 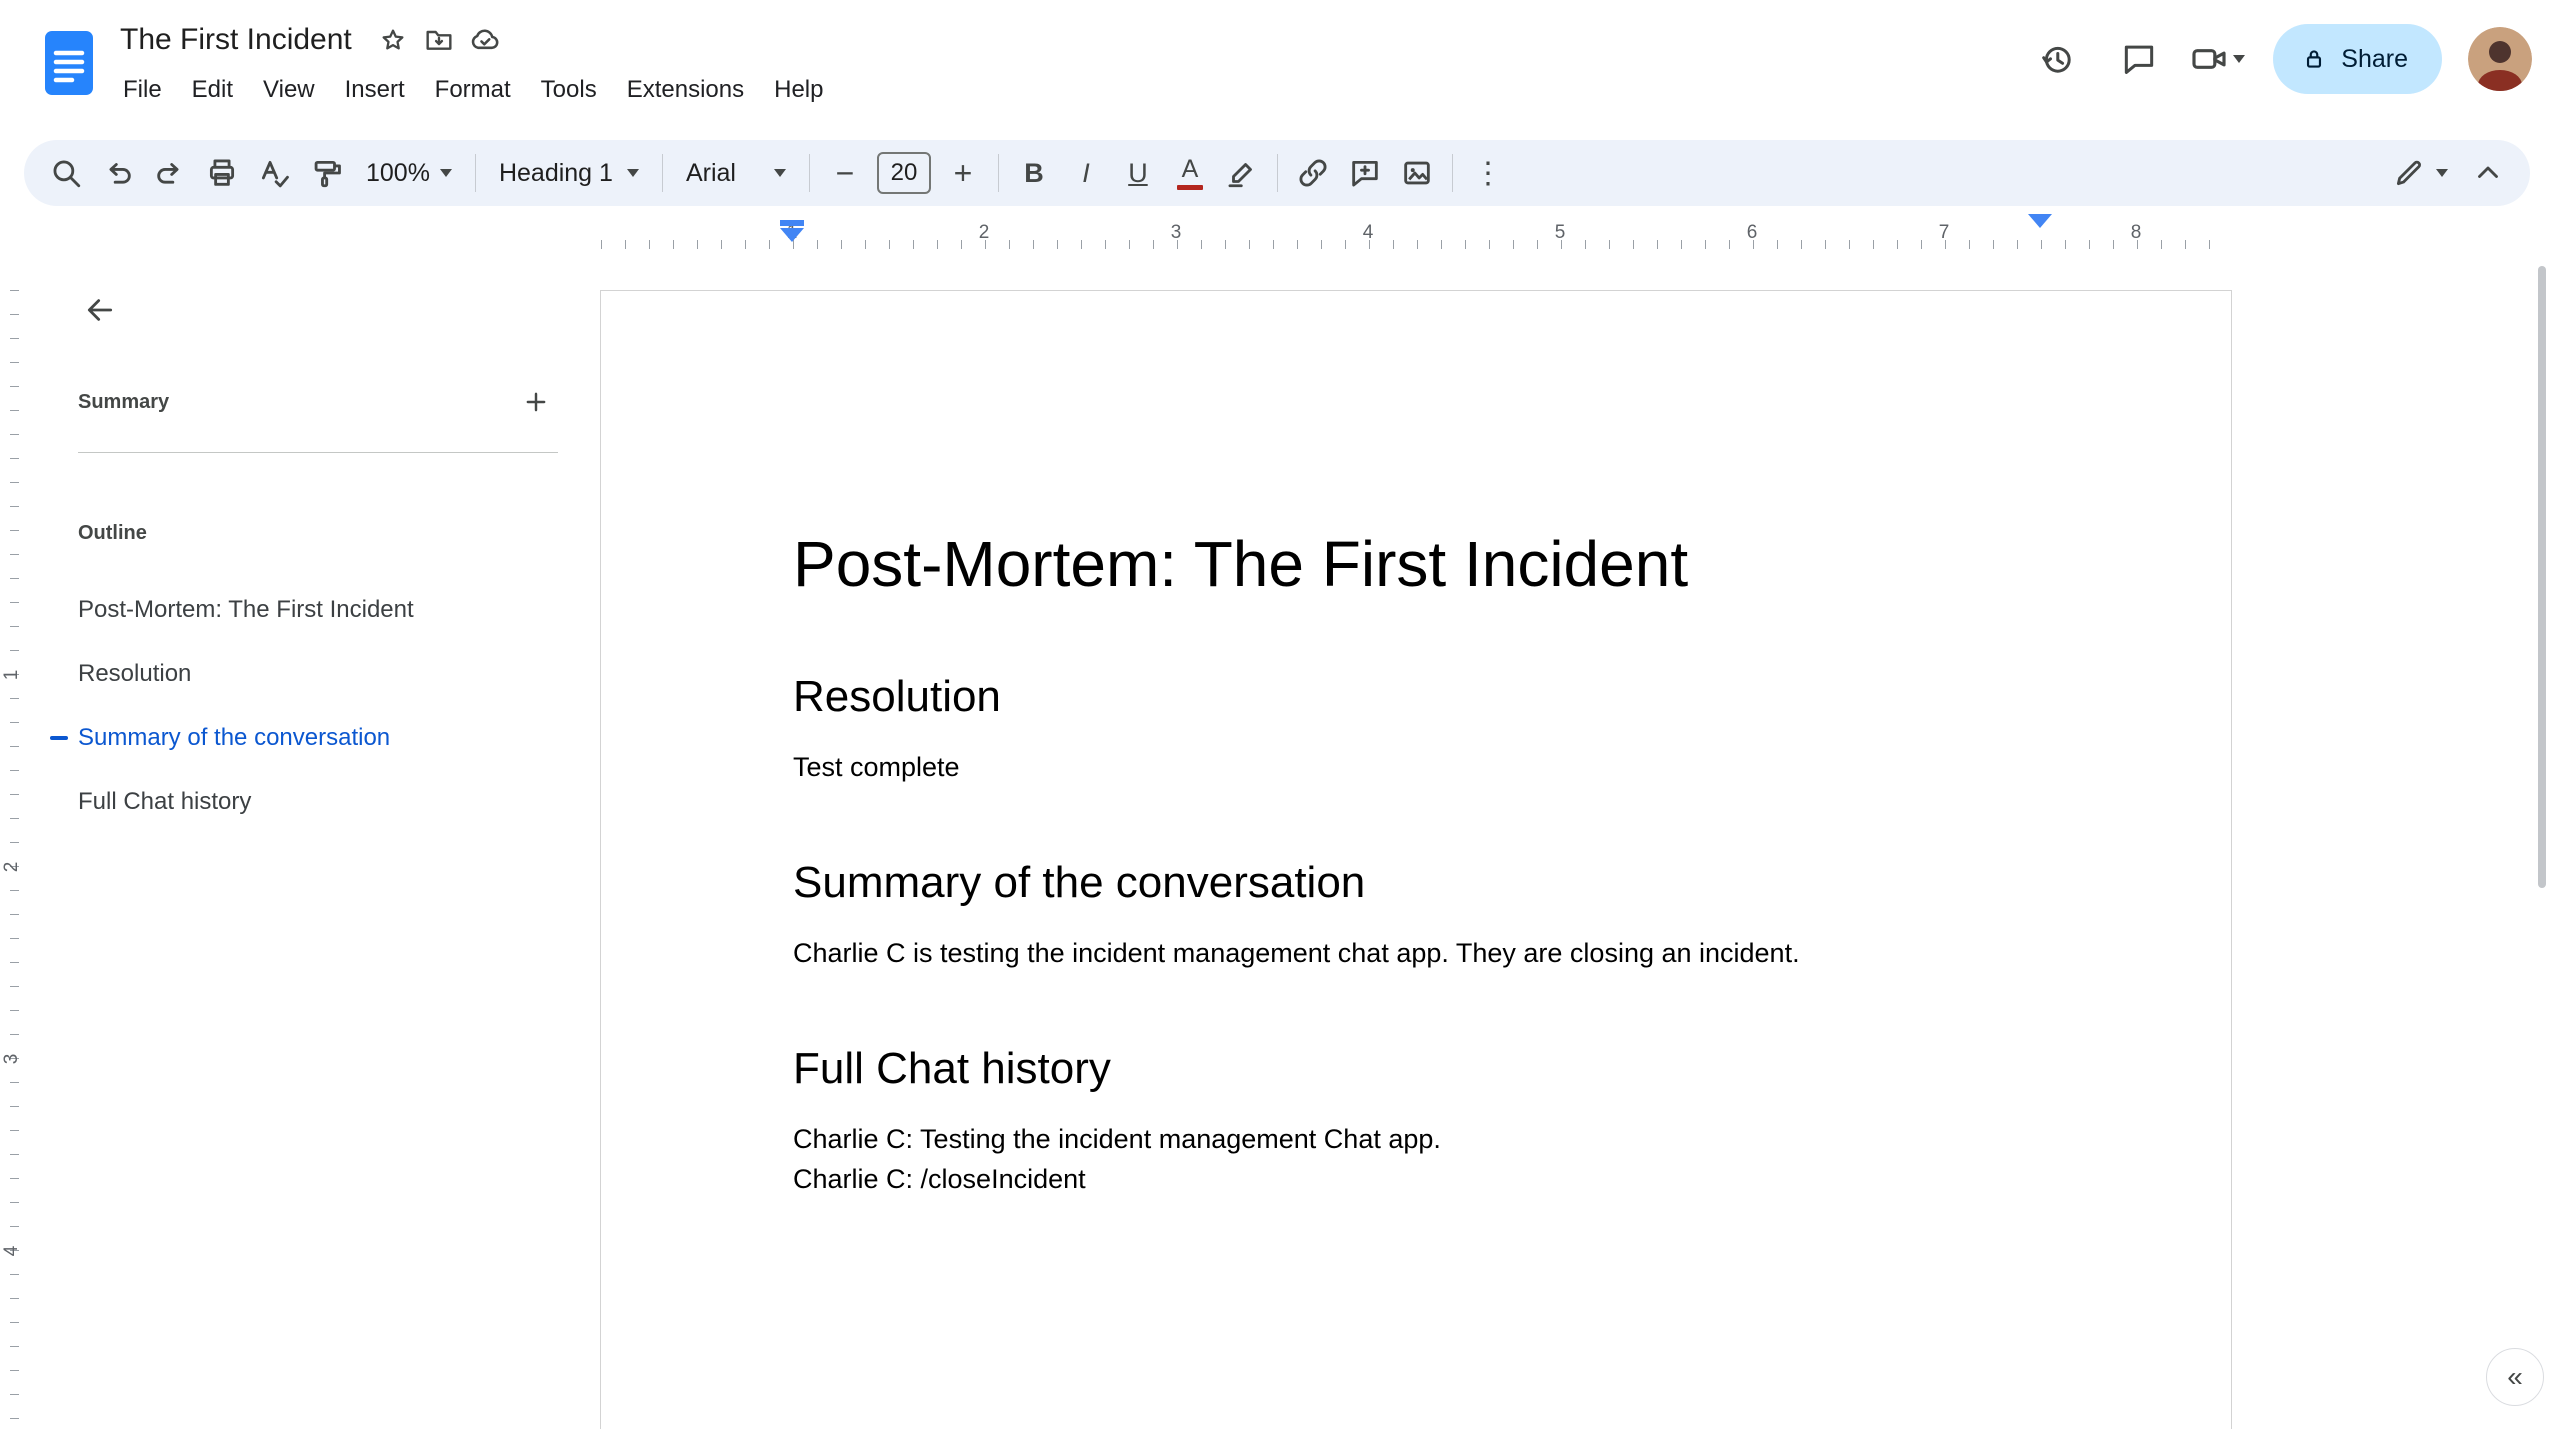 What do you see at coordinates (439, 40) in the screenshot?
I see `move-to-folder-button` at bounding box center [439, 40].